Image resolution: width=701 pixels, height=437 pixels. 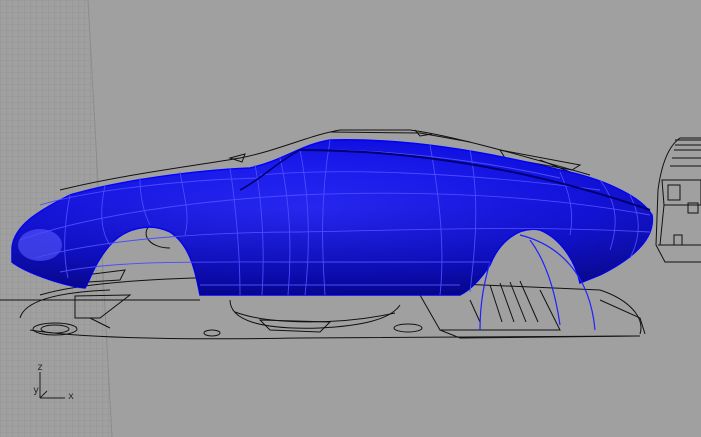 What do you see at coordinates (678, 200) in the screenshot?
I see `rear-view-wireframe` at bounding box center [678, 200].